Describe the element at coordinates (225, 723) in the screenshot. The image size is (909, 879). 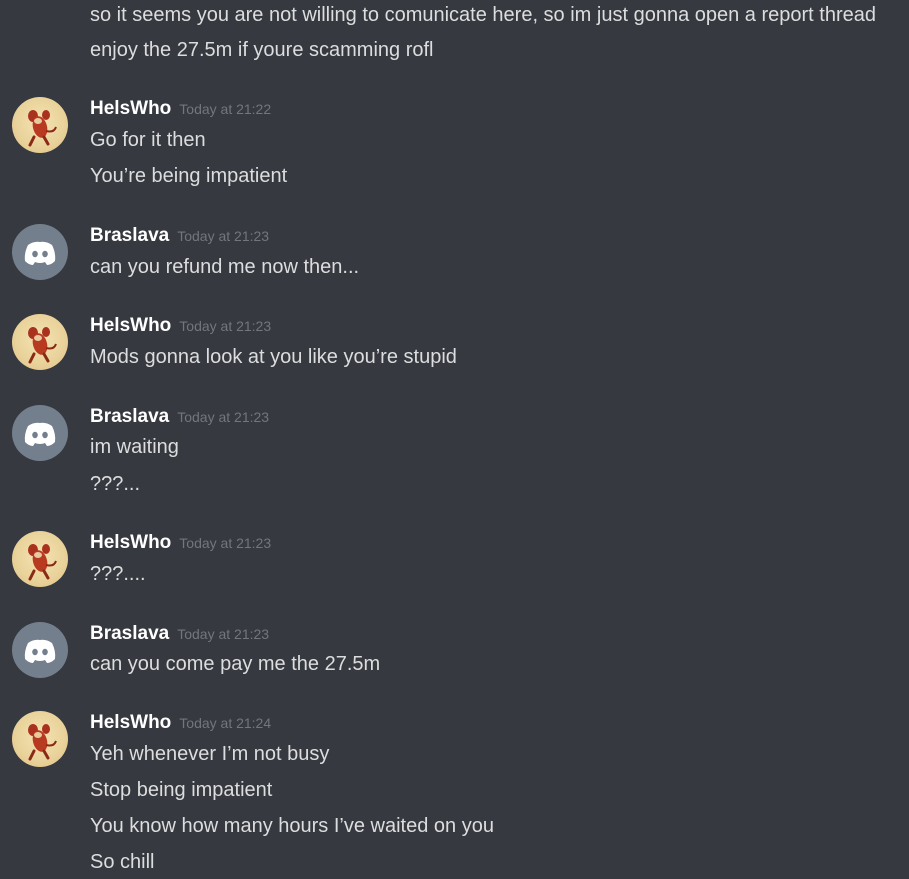
I see `timestamp: Today at 21:24` at that location.